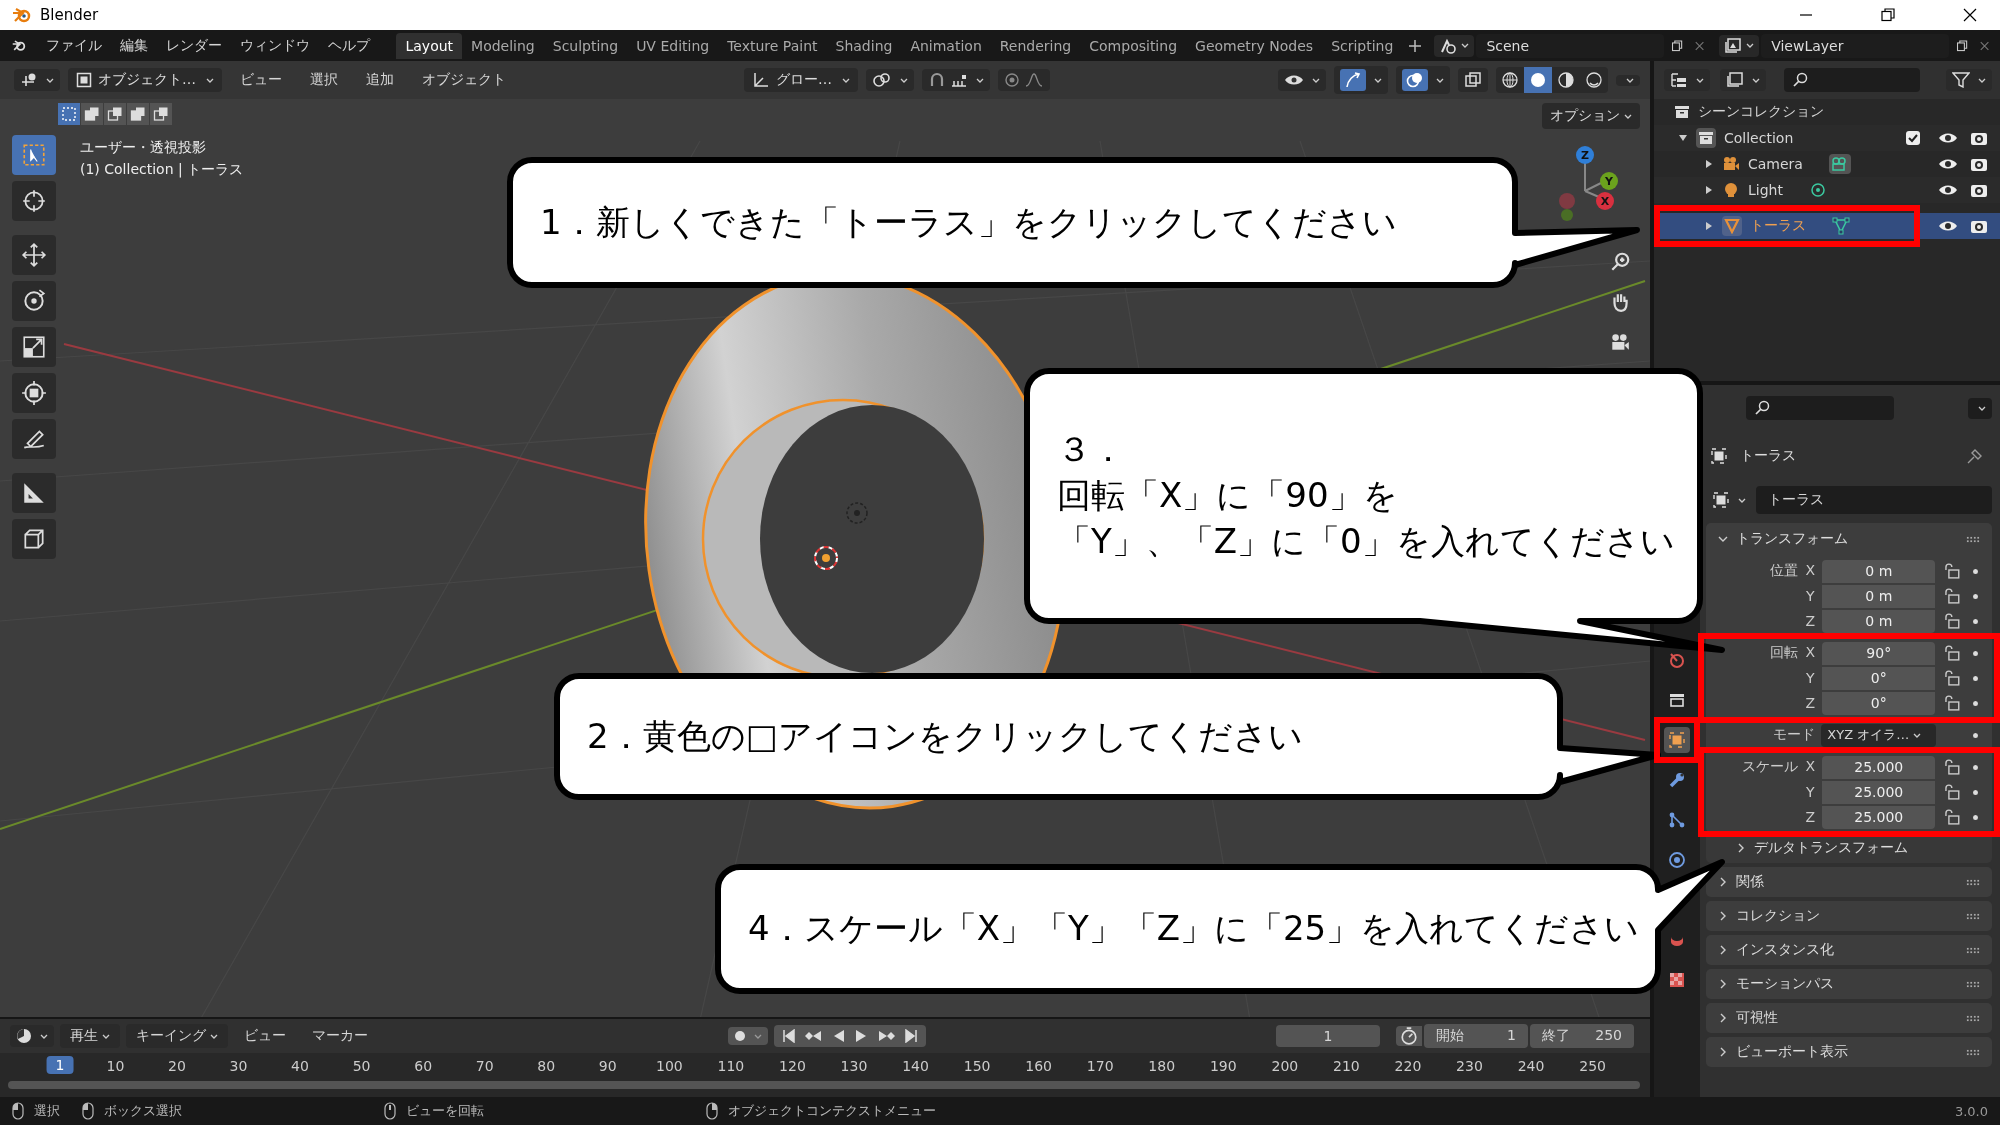  What do you see at coordinates (1827, 164) in the screenshot?
I see `outliner-row: Camera` at bounding box center [1827, 164].